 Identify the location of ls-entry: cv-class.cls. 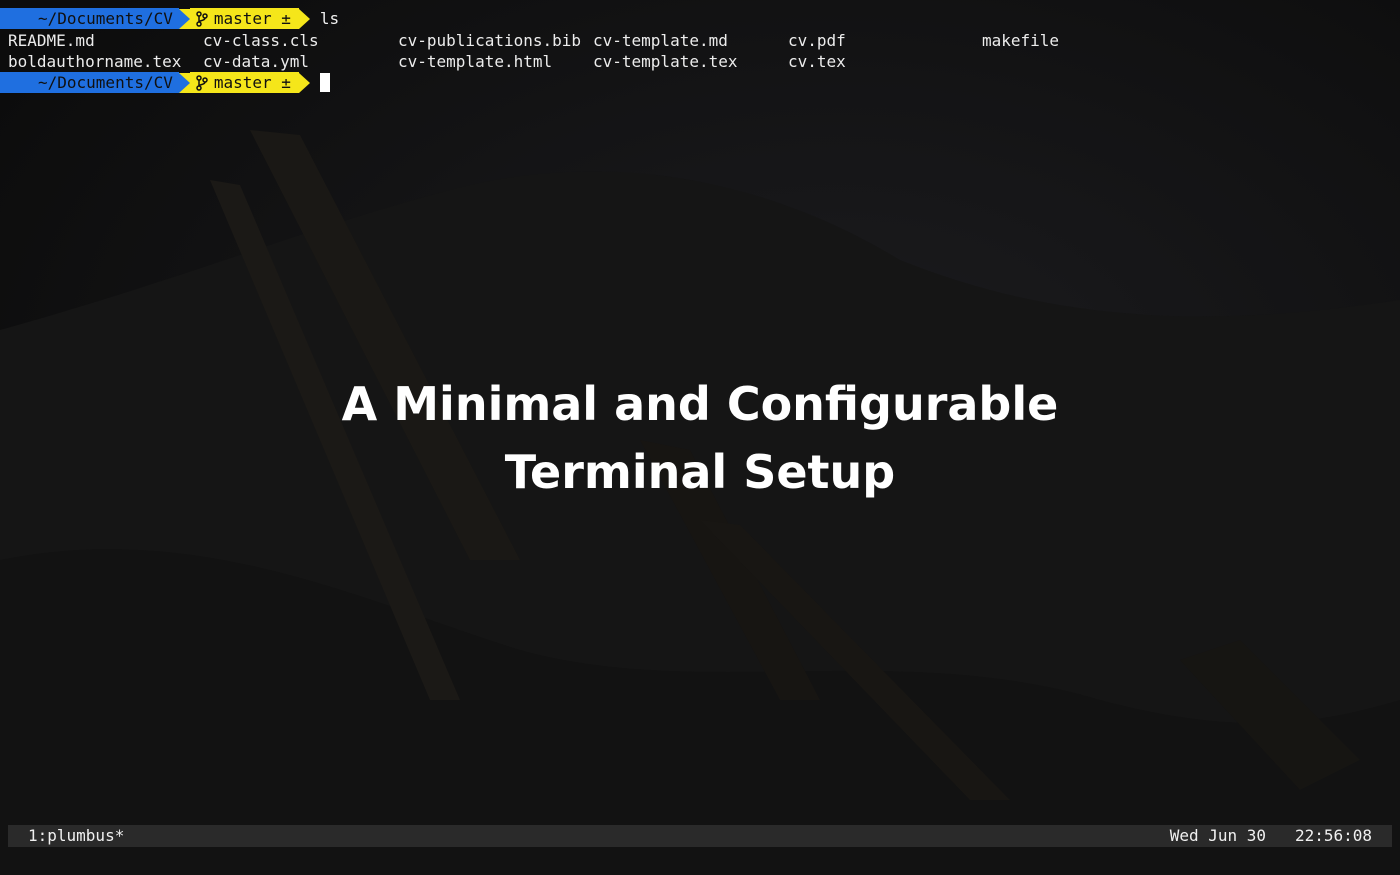
(261, 40).